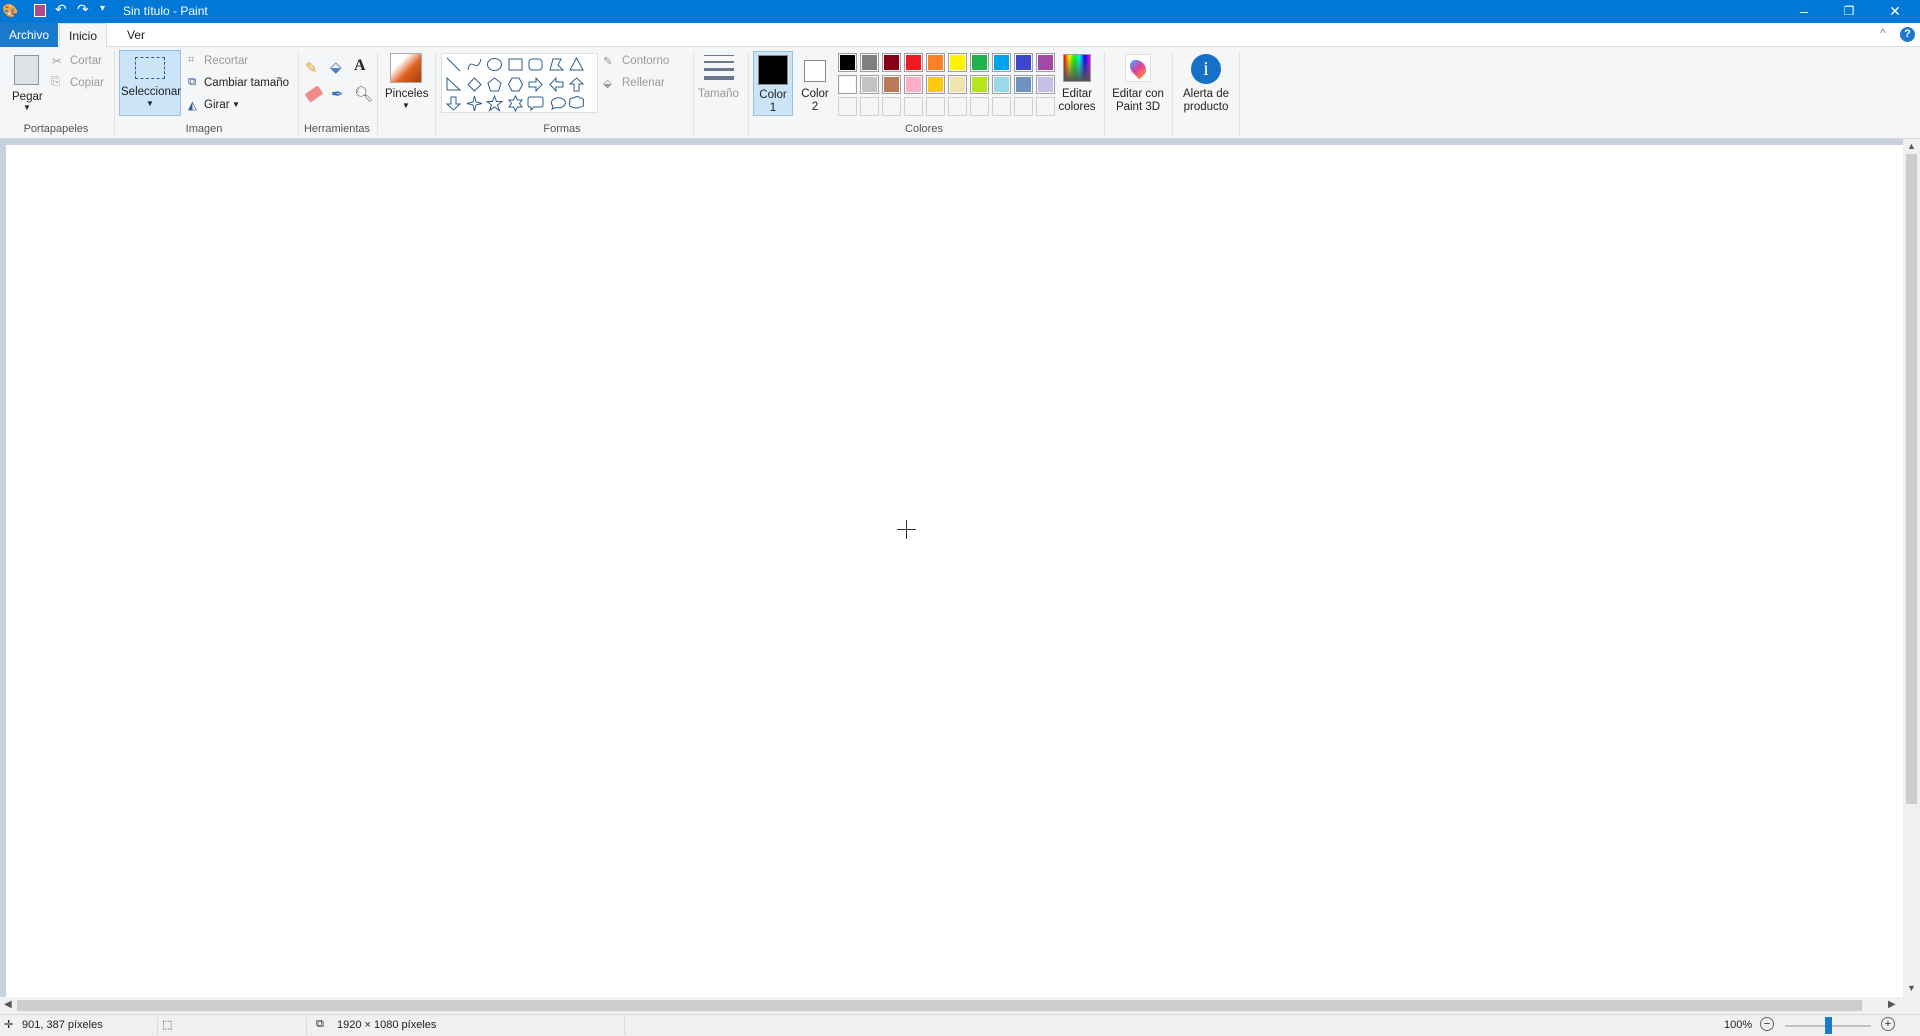 This screenshot has height=1036, width=1920. I want to click on edit-paint3d-button: Editar con Paint 3D, so click(1138, 84).